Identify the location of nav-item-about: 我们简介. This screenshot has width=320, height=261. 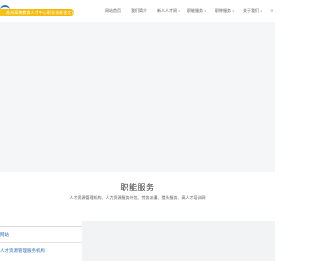
(139, 11).